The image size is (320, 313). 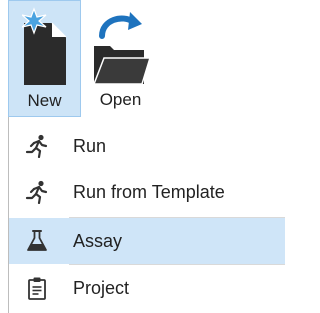 What do you see at coordinates (147, 241) in the screenshot?
I see `menu-item-assay: Assay` at bounding box center [147, 241].